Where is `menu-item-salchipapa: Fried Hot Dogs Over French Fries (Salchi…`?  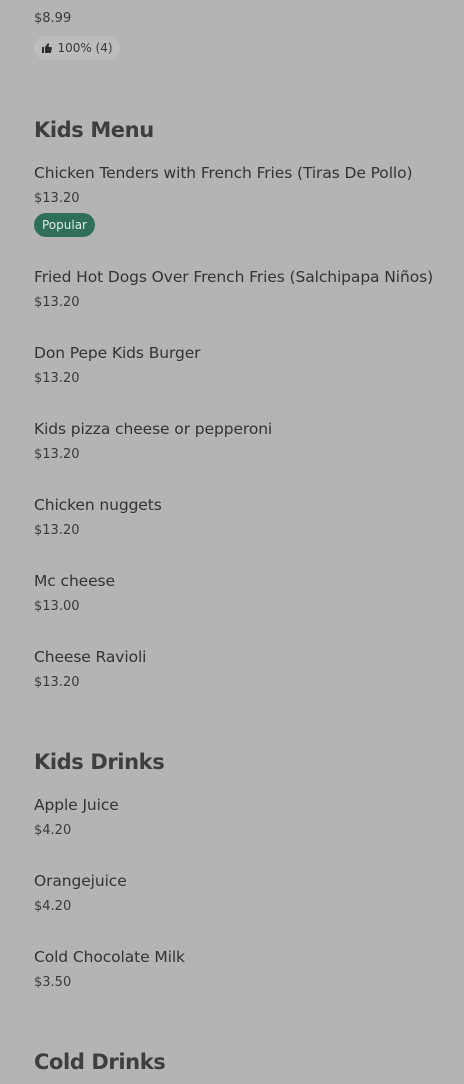
menu-item-salchipapa: Fried Hot Dogs Over French Fries (Salchi… is located at coordinates (244, 277).